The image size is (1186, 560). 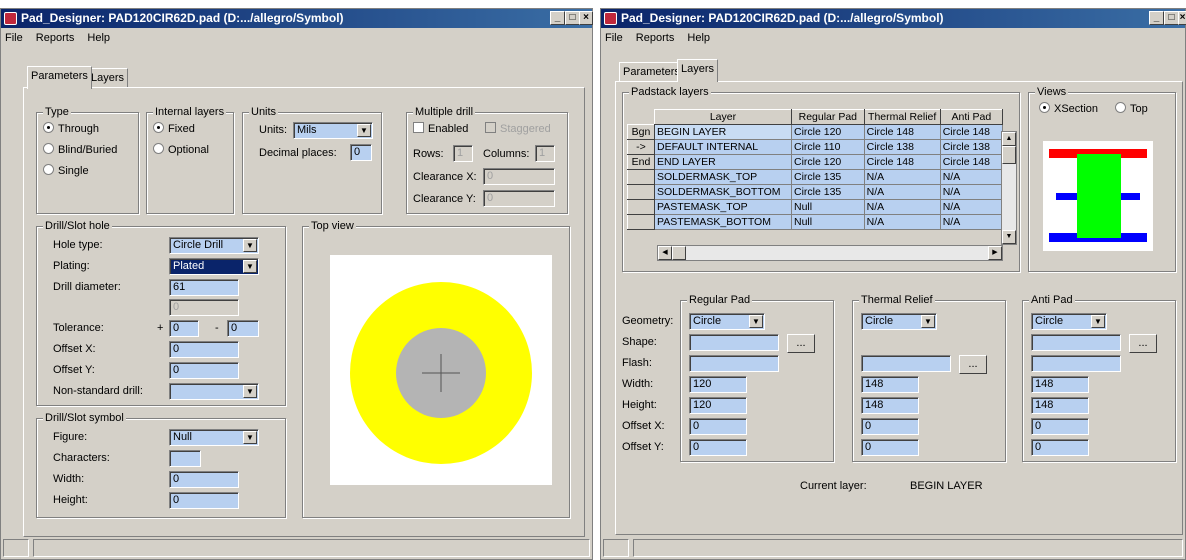 What do you see at coordinates (185, 458) in the screenshot?
I see `characters-input` at bounding box center [185, 458].